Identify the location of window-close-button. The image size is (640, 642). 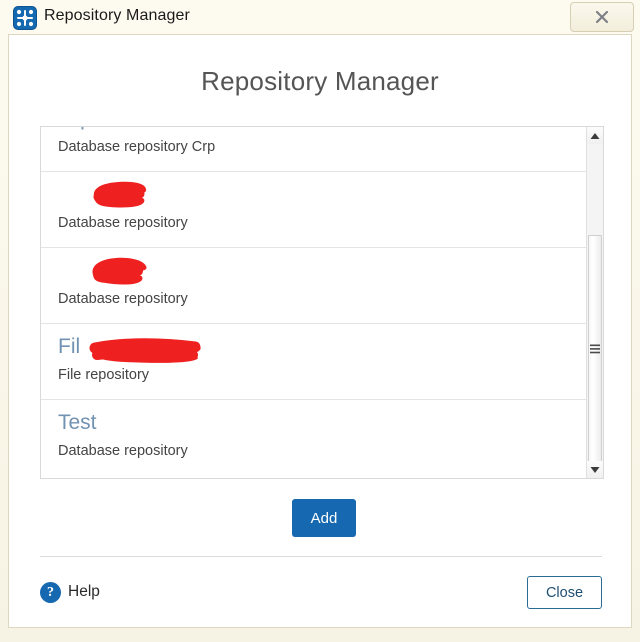
(602, 17).